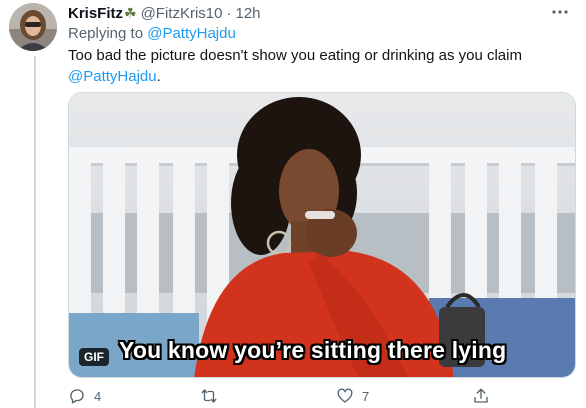 Image resolution: width=586 pixels, height=408 pixels. What do you see at coordinates (35, 232) in the screenshot?
I see `thread-line` at bounding box center [35, 232].